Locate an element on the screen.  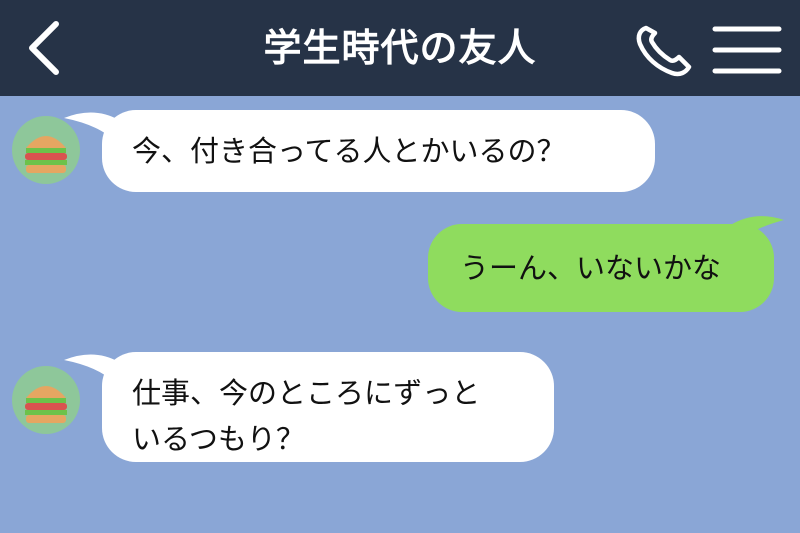
message-text: 今、付き合ってる人とかいるの？ is located at coordinates (349, 151).